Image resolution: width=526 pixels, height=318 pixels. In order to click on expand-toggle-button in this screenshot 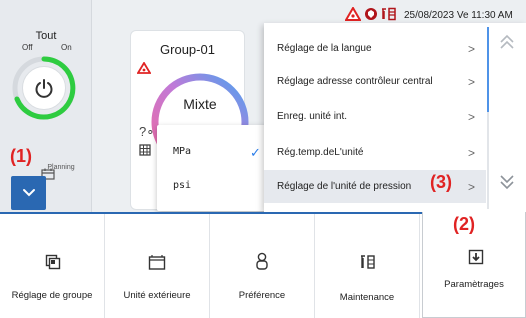, I will do `click(28, 193)`.